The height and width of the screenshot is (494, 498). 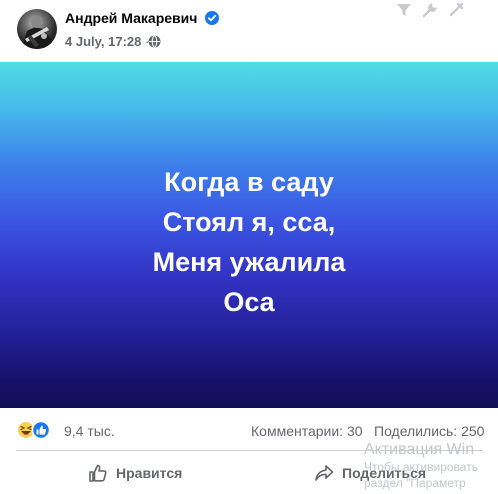 I want to click on post-actions: Нравится Поделиться, so click(x=249, y=473).